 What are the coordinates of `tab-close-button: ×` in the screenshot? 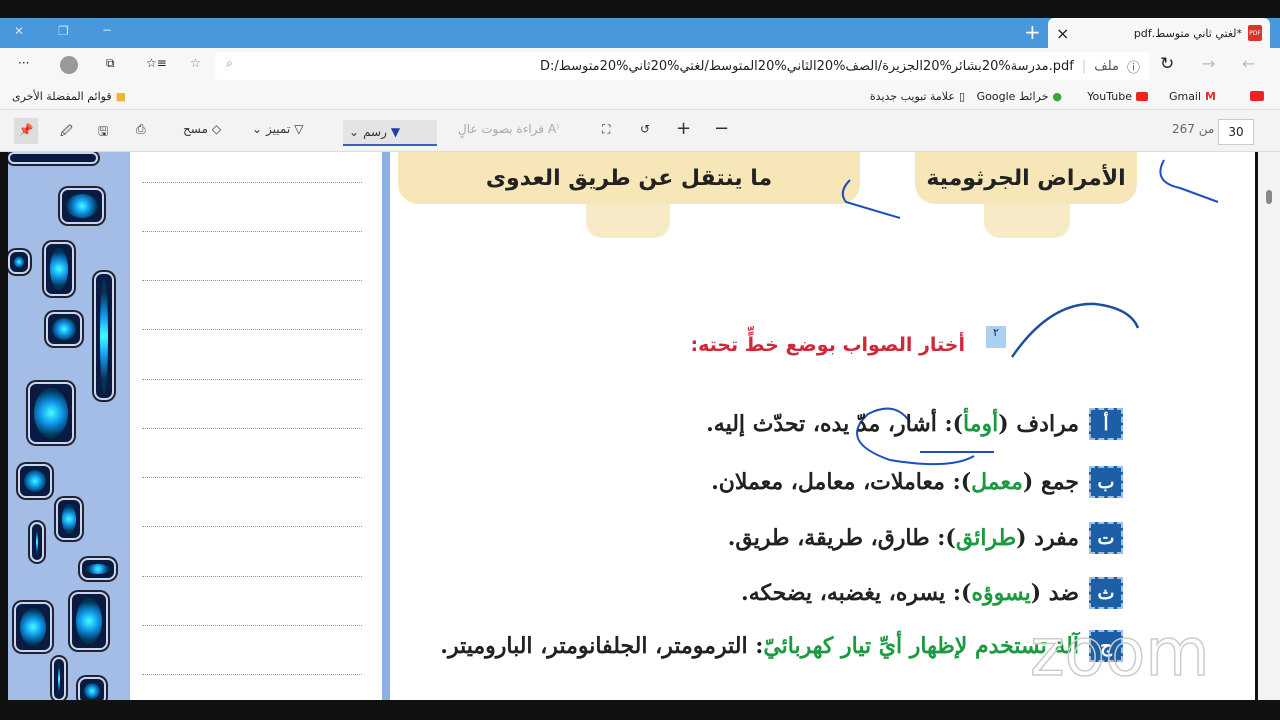 It's located at (1062, 33).